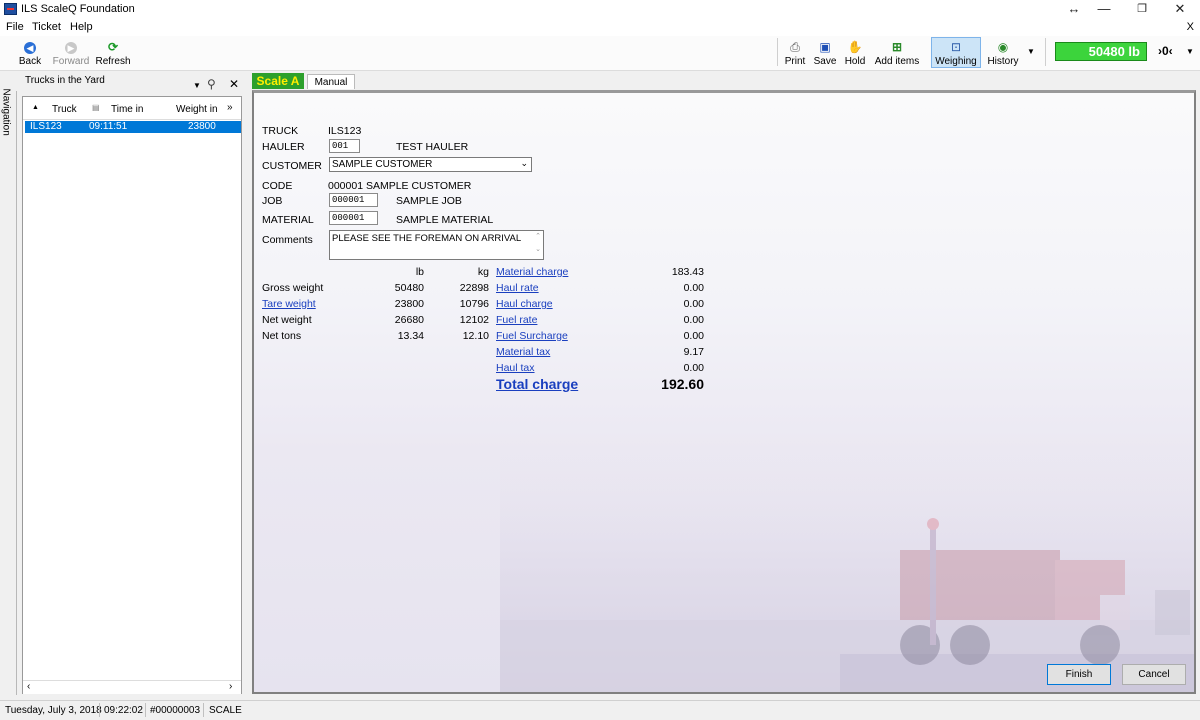 This screenshot has width=1200, height=720. Describe the element at coordinates (287, 240) in the screenshot. I see `comments-label: Comments` at that location.